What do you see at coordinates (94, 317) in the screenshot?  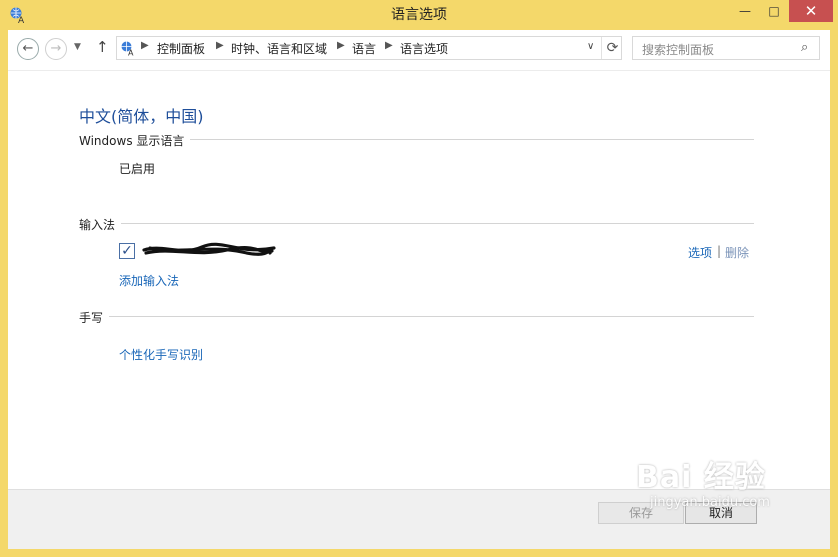 I see `section-heading-handwriting: 手写` at bounding box center [94, 317].